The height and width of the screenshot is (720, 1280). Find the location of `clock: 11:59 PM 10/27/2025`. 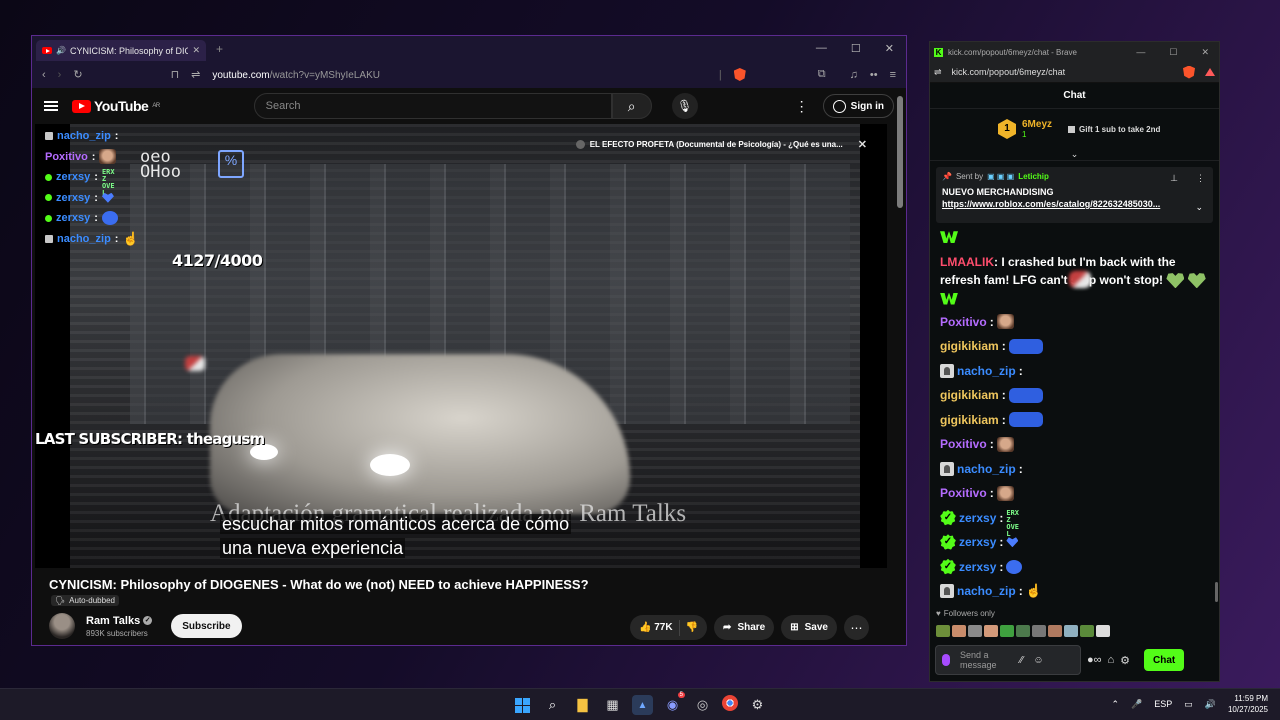

clock: 11:59 PM 10/27/2025 is located at coordinates (1248, 704).